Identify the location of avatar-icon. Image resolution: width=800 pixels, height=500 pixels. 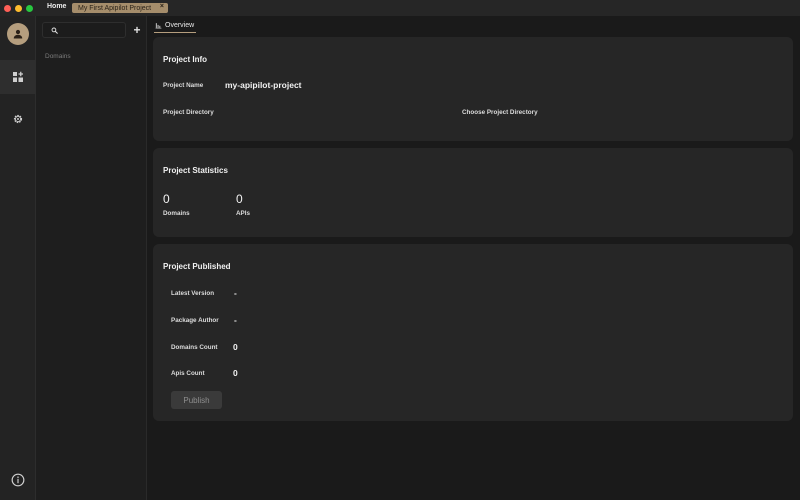
(18, 34).